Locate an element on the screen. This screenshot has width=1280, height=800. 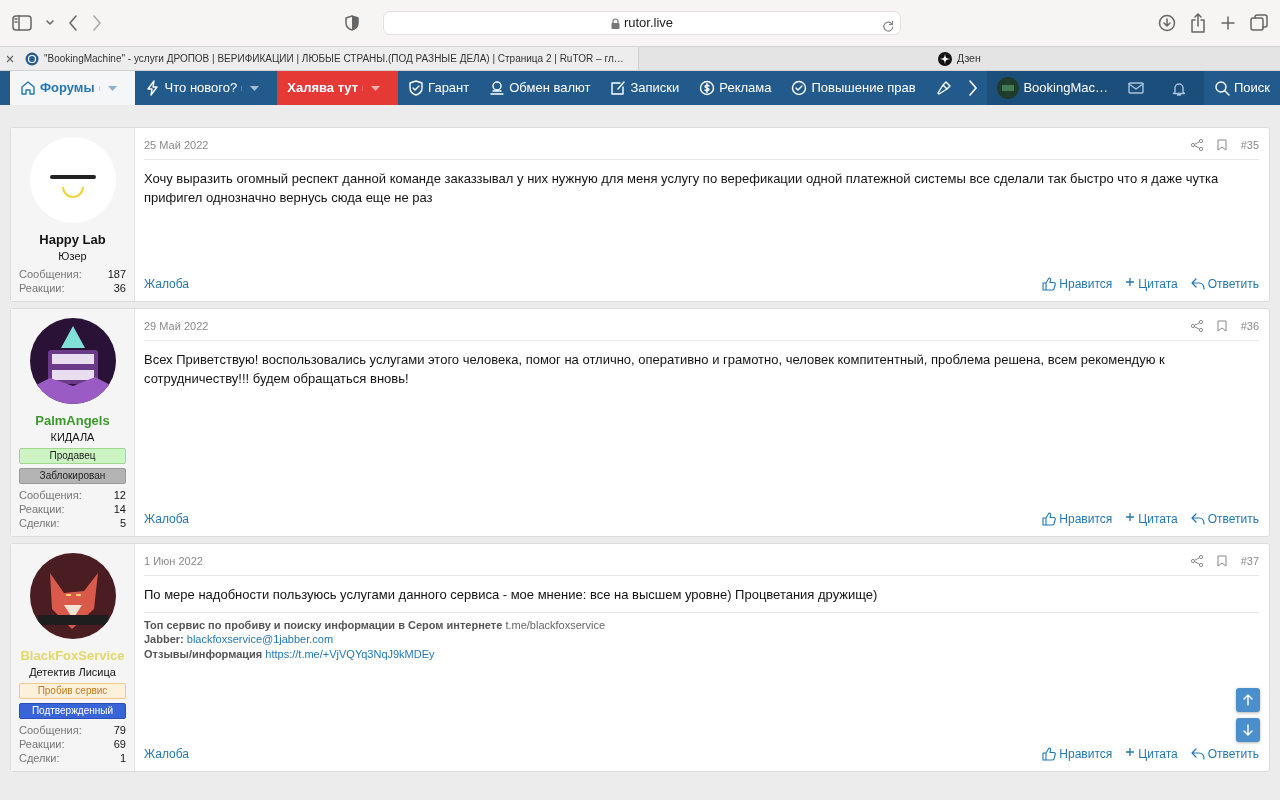
arrow-up-icon is located at coordinates (1248, 700).